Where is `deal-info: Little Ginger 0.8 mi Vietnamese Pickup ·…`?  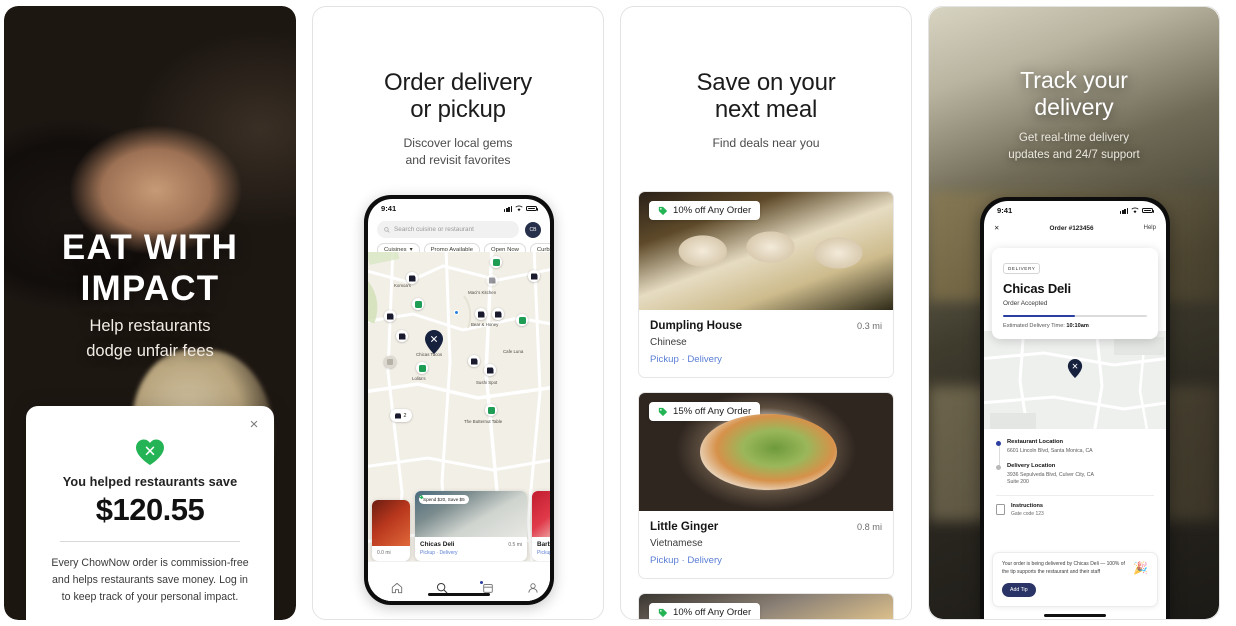
deal-info: Little Ginger 0.8 mi Vietnamese Pickup ·… is located at coordinates (766, 544).